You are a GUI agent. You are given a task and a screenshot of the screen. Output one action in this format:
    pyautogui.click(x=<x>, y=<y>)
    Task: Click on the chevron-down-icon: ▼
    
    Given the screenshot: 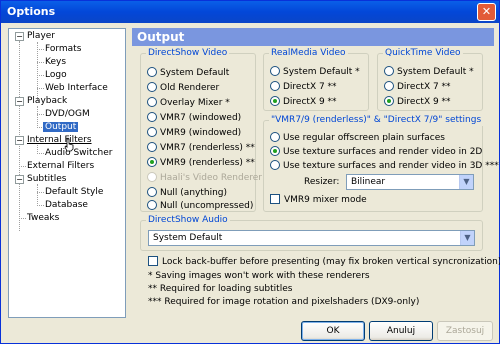 What is the action you would take?
    pyautogui.click(x=467, y=238)
    